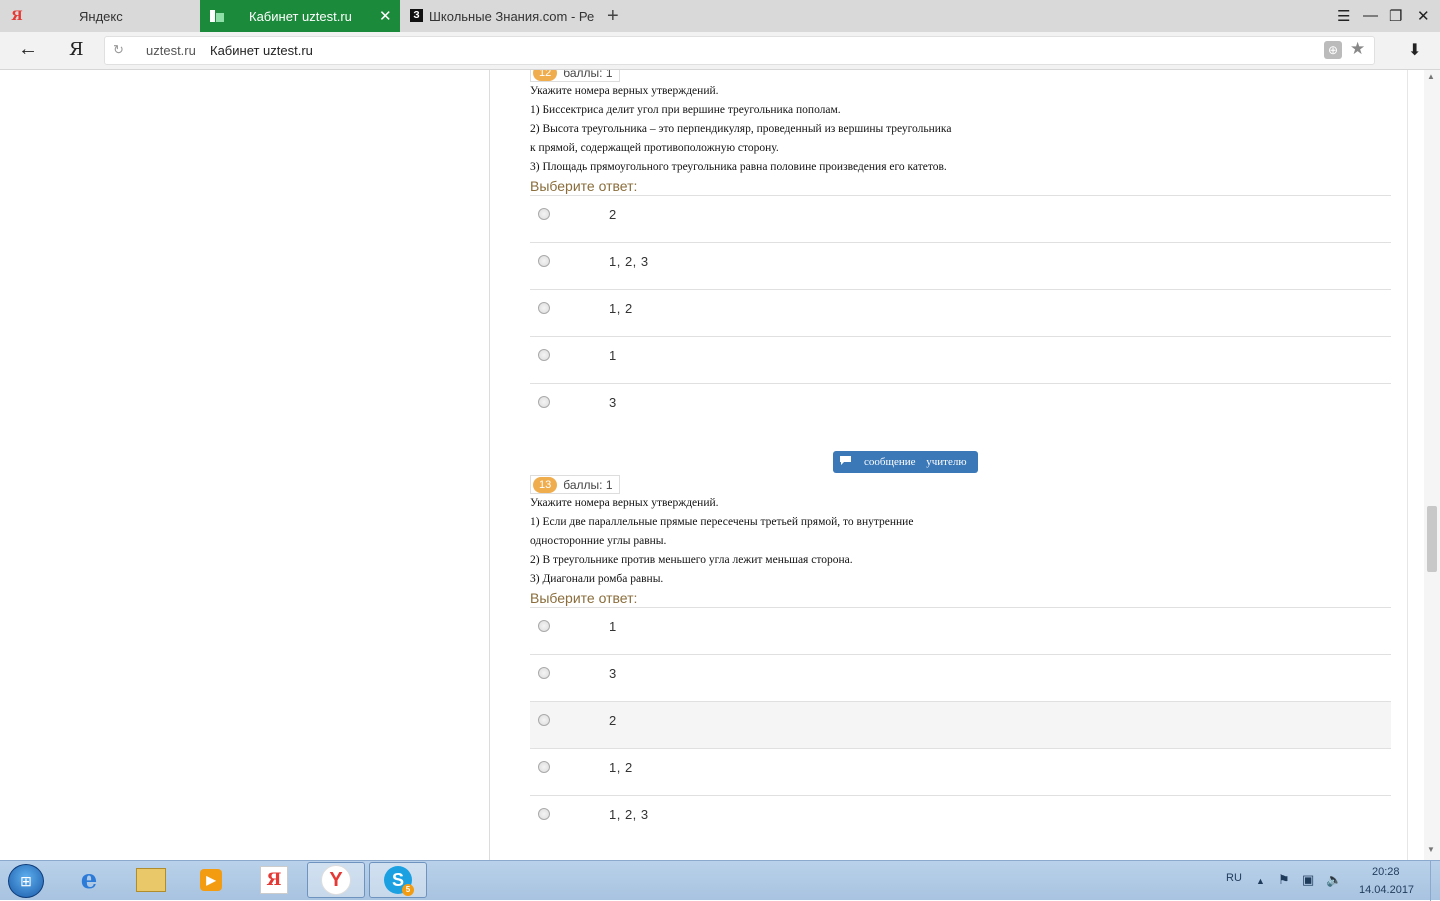  What do you see at coordinates (28, 49) in the screenshot?
I see `back-button: ←` at bounding box center [28, 49].